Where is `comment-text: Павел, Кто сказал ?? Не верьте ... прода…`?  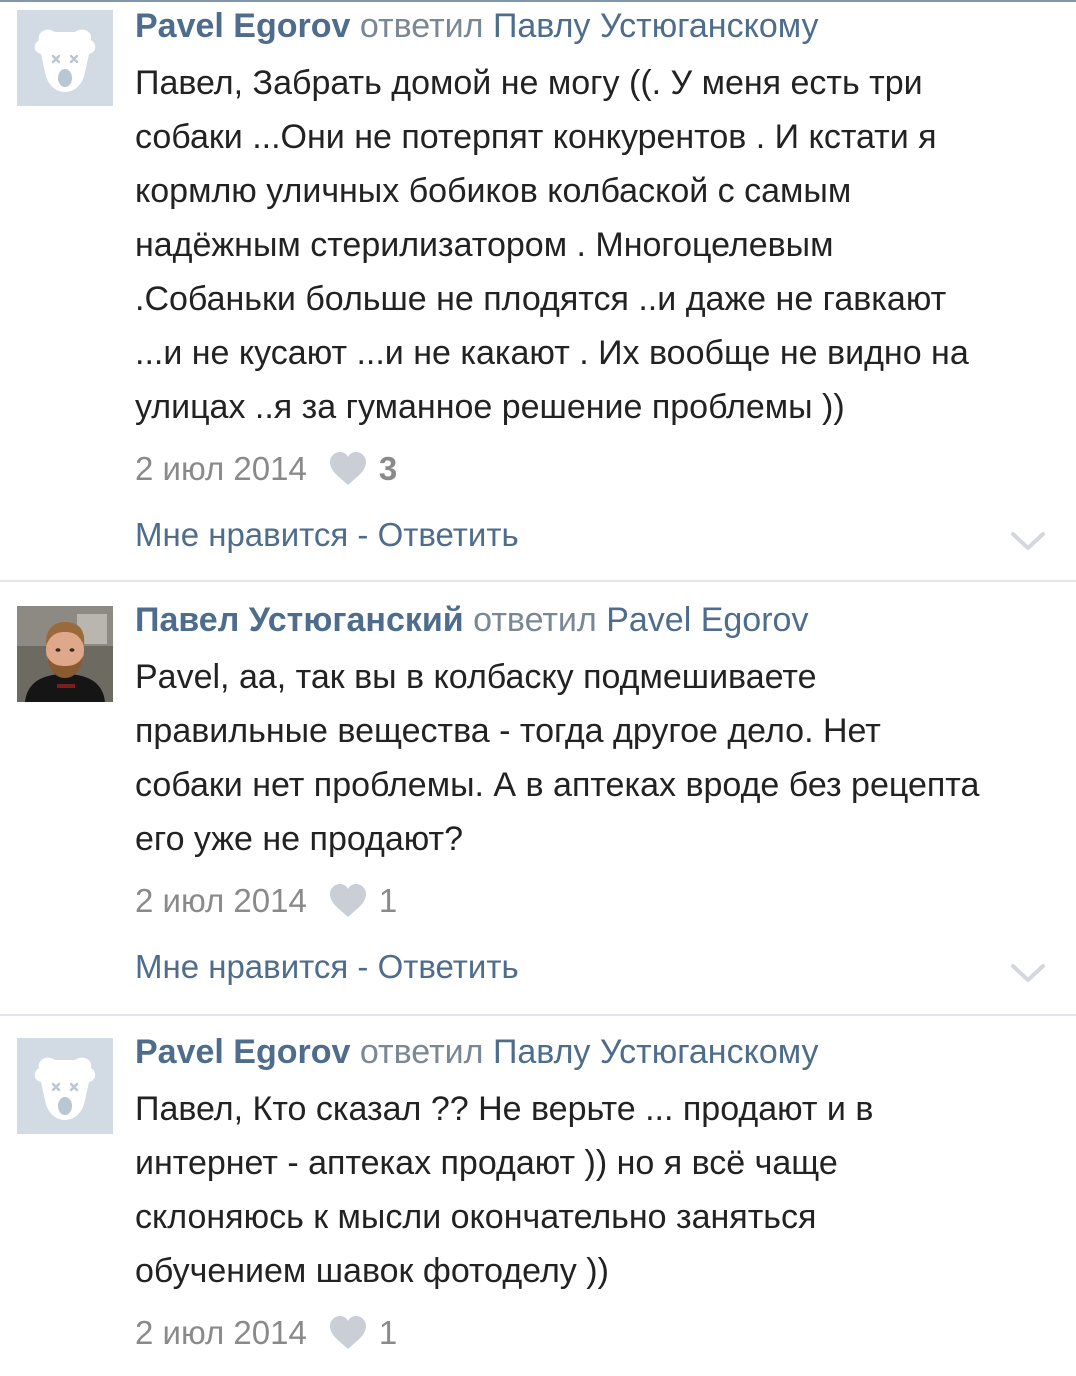 comment-text: Павел, Кто сказал ?? Не верьте ... прода… is located at coordinates (595, 1190).